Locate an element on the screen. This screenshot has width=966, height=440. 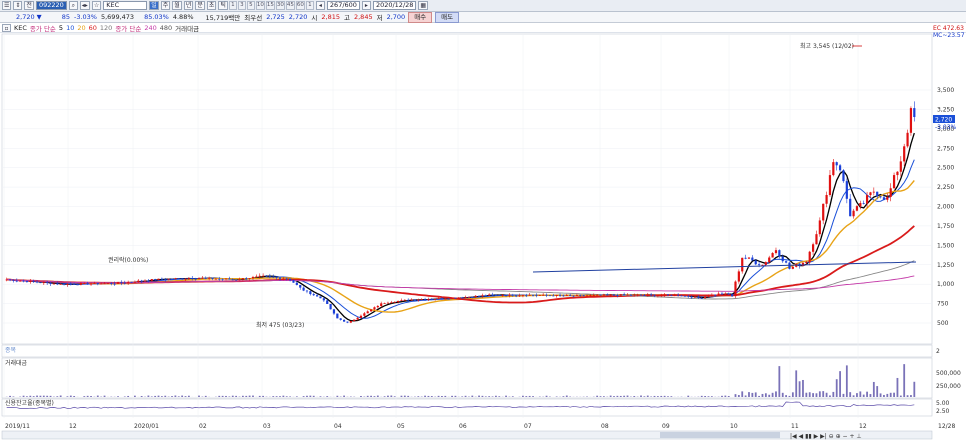
credit-panel-label: 신용잔고율(종목별) is located at coordinates (29, 403).